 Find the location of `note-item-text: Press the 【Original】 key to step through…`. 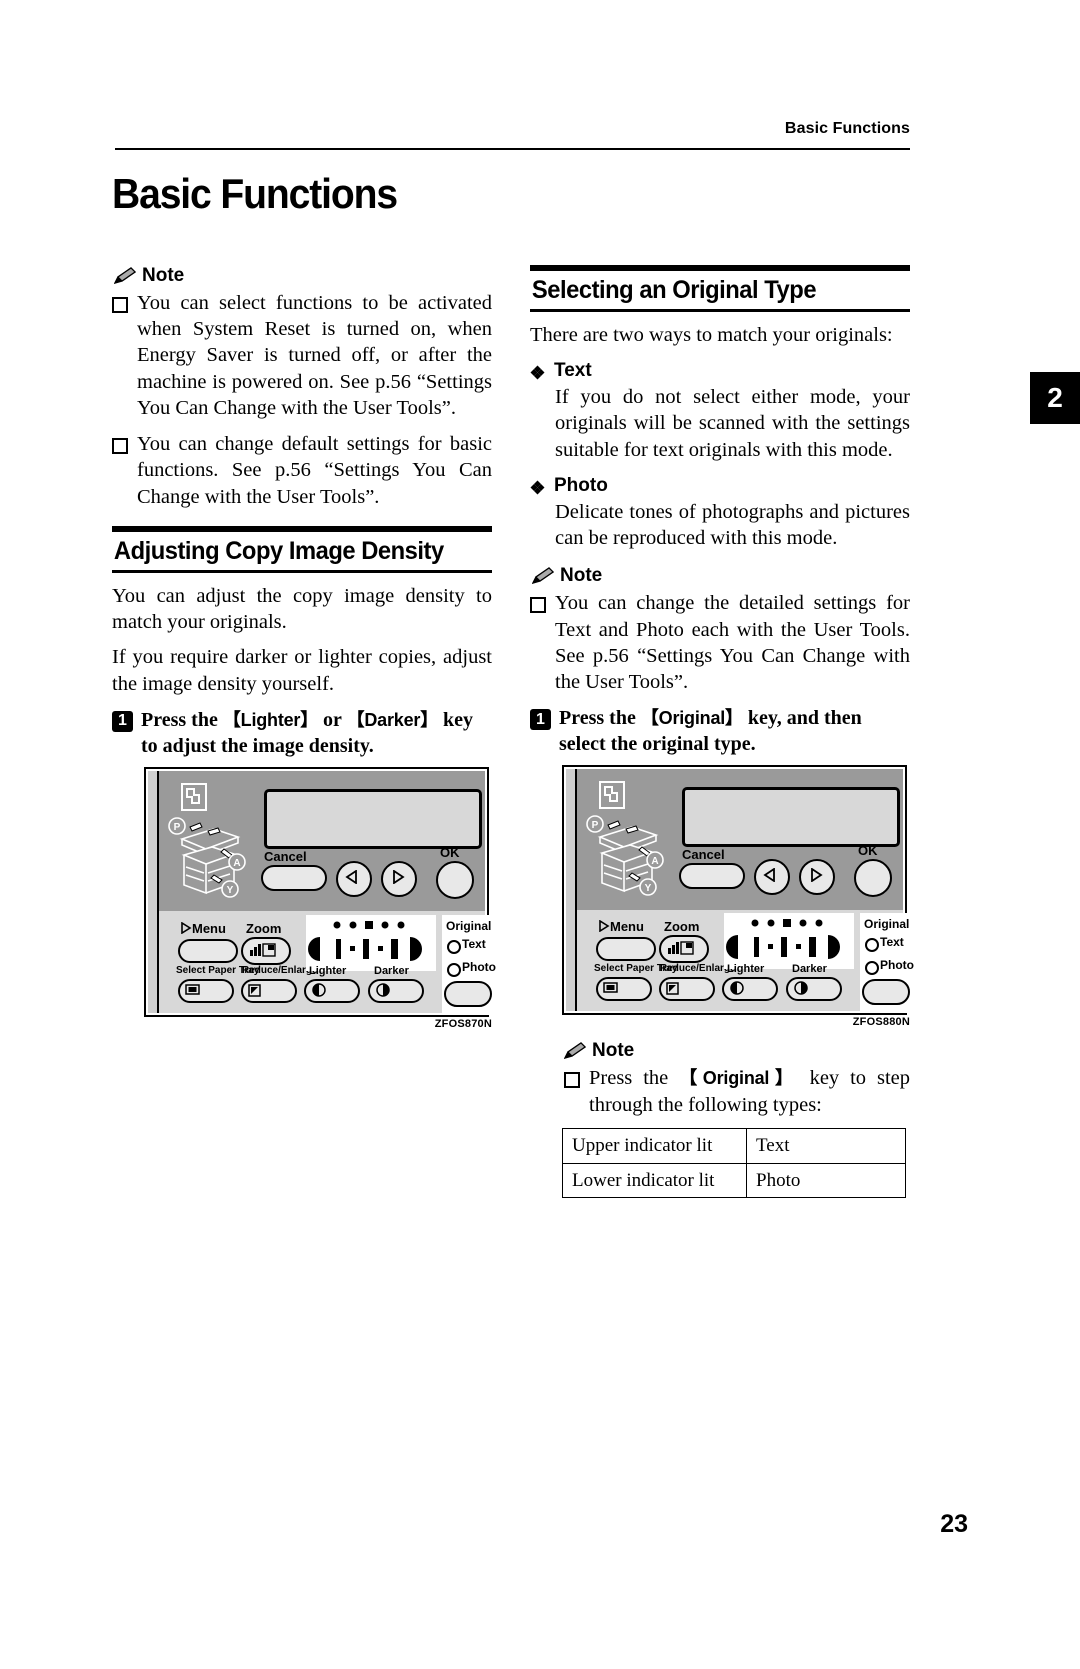

note-item-text: Press the 【Original】 key to step through… is located at coordinates (749, 1091).